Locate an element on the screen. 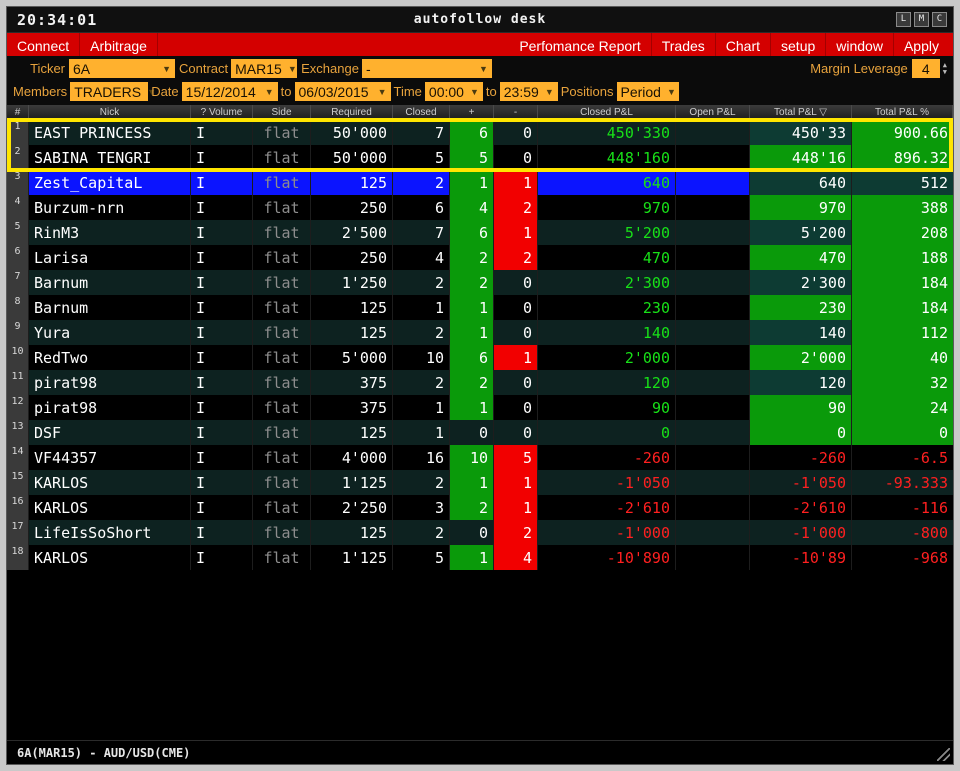 The image size is (960, 771). table-row: 14 VF44357 Iflat 4'000 16 10 5 -260 -260 -6.5 is located at coordinates (480, 457).